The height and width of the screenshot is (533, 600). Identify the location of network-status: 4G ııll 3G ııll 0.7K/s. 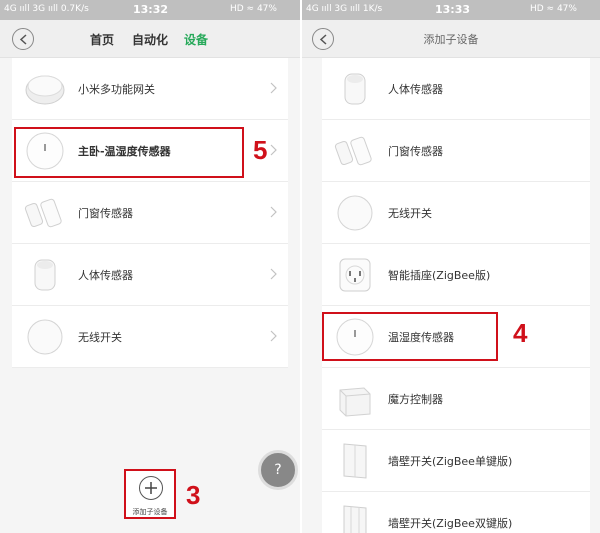
(46, 9).